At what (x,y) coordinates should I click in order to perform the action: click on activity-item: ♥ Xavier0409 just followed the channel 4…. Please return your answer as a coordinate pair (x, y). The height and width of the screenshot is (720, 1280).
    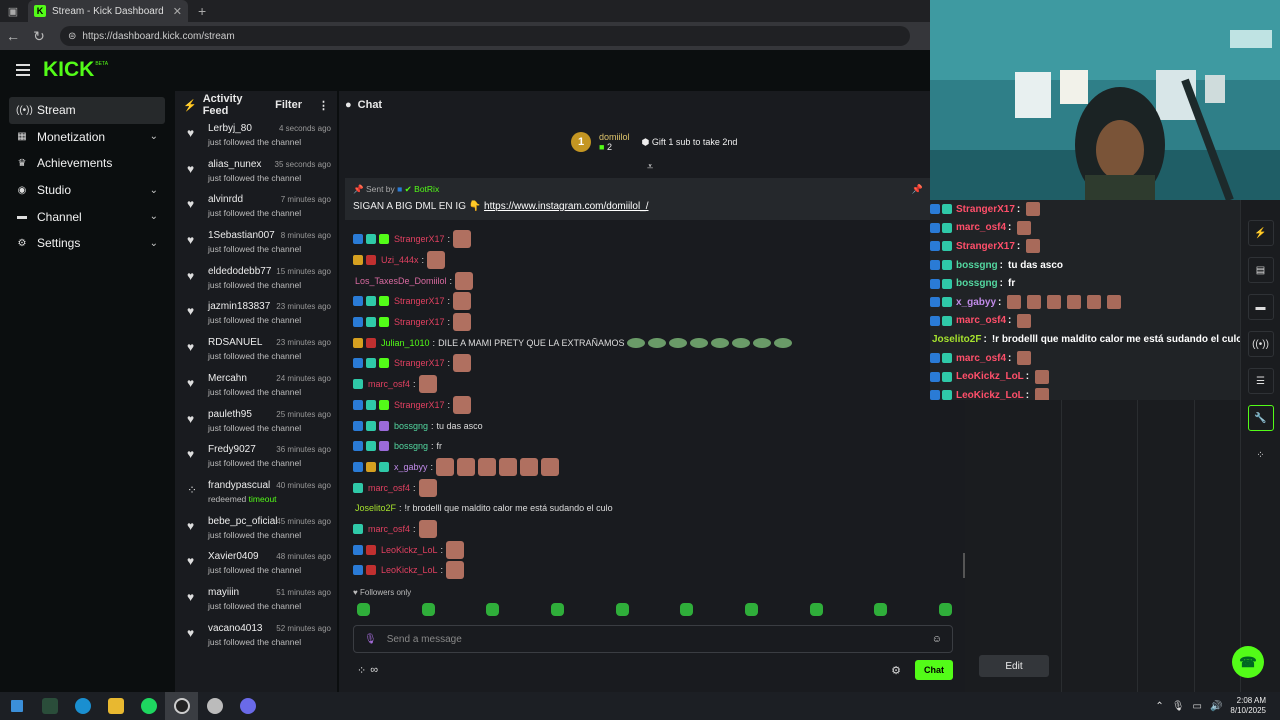
    Looking at the image, I should click on (256, 565).